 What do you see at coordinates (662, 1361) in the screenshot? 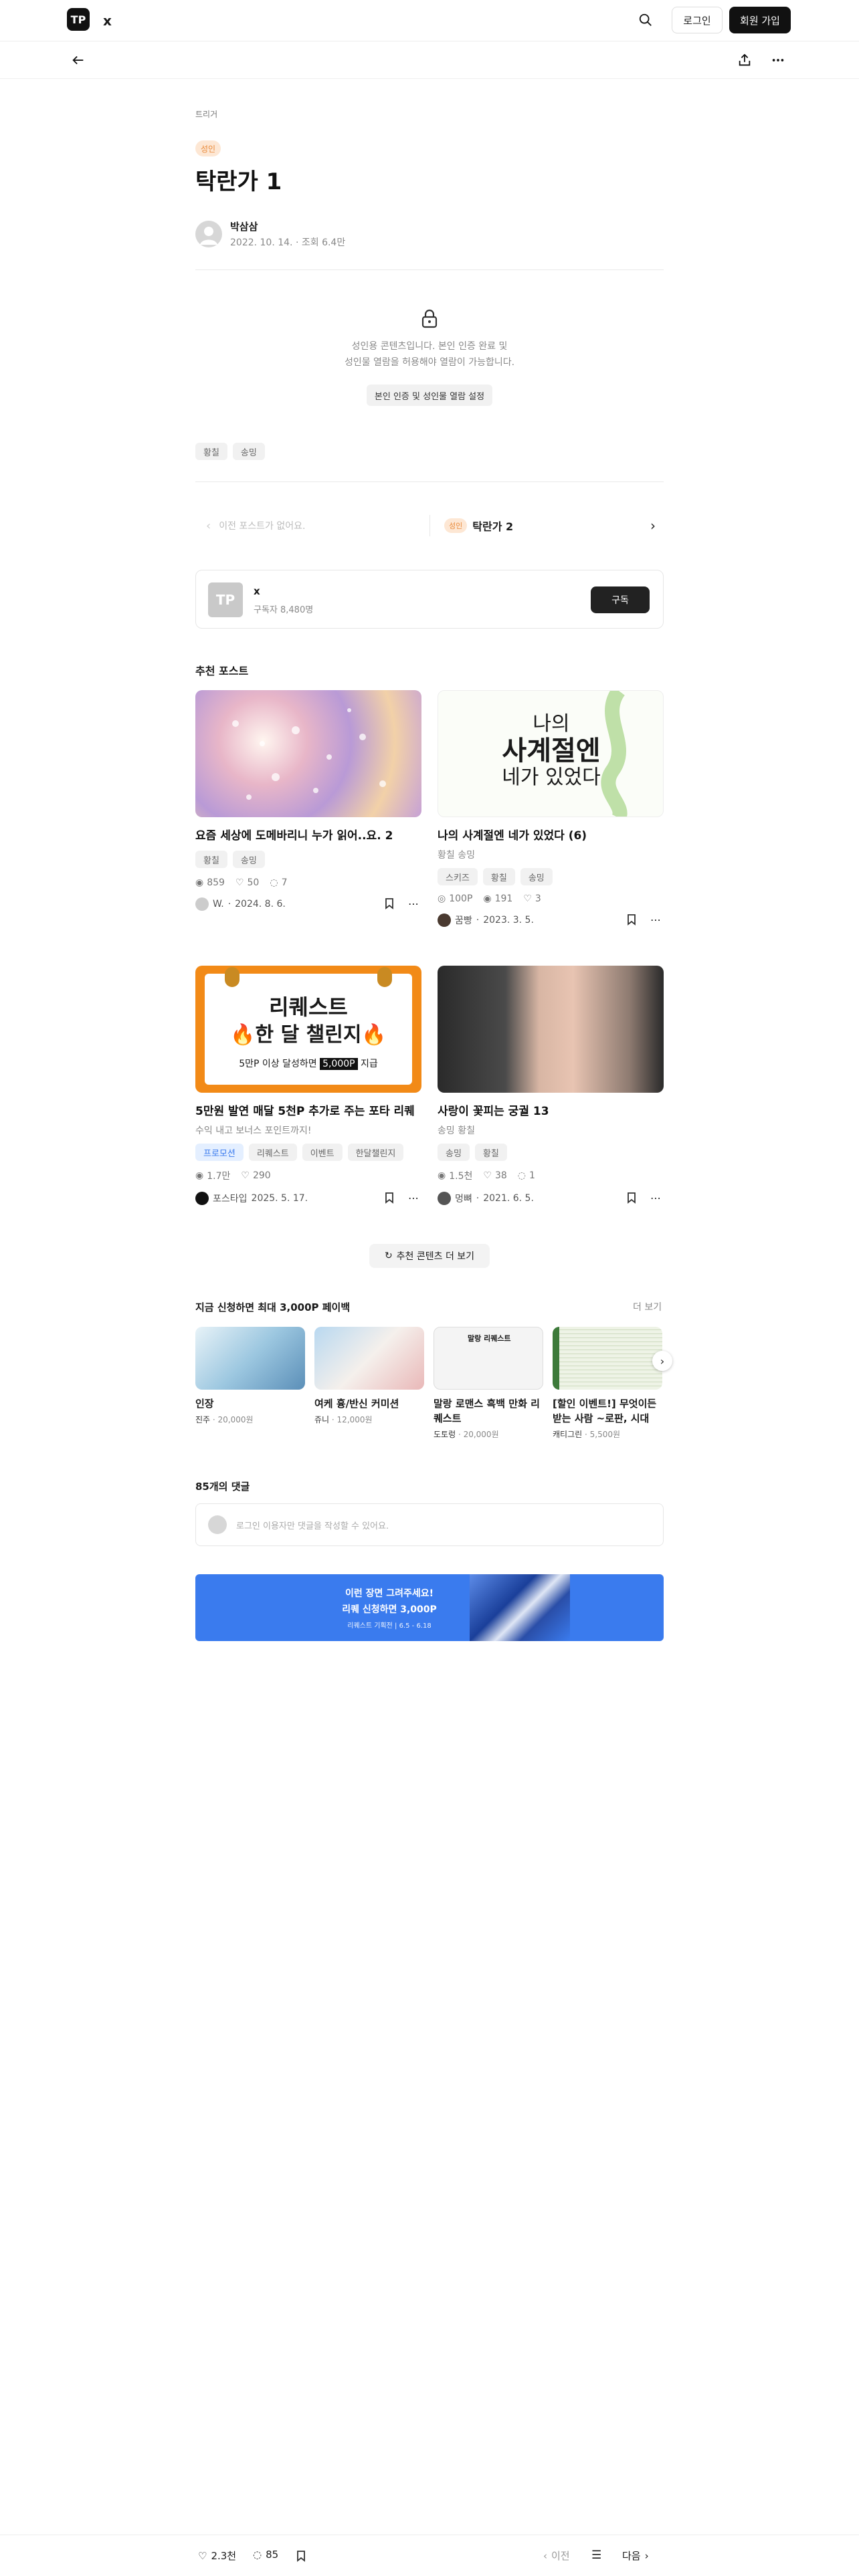
I see `carousel-next-button: ›` at bounding box center [662, 1361].